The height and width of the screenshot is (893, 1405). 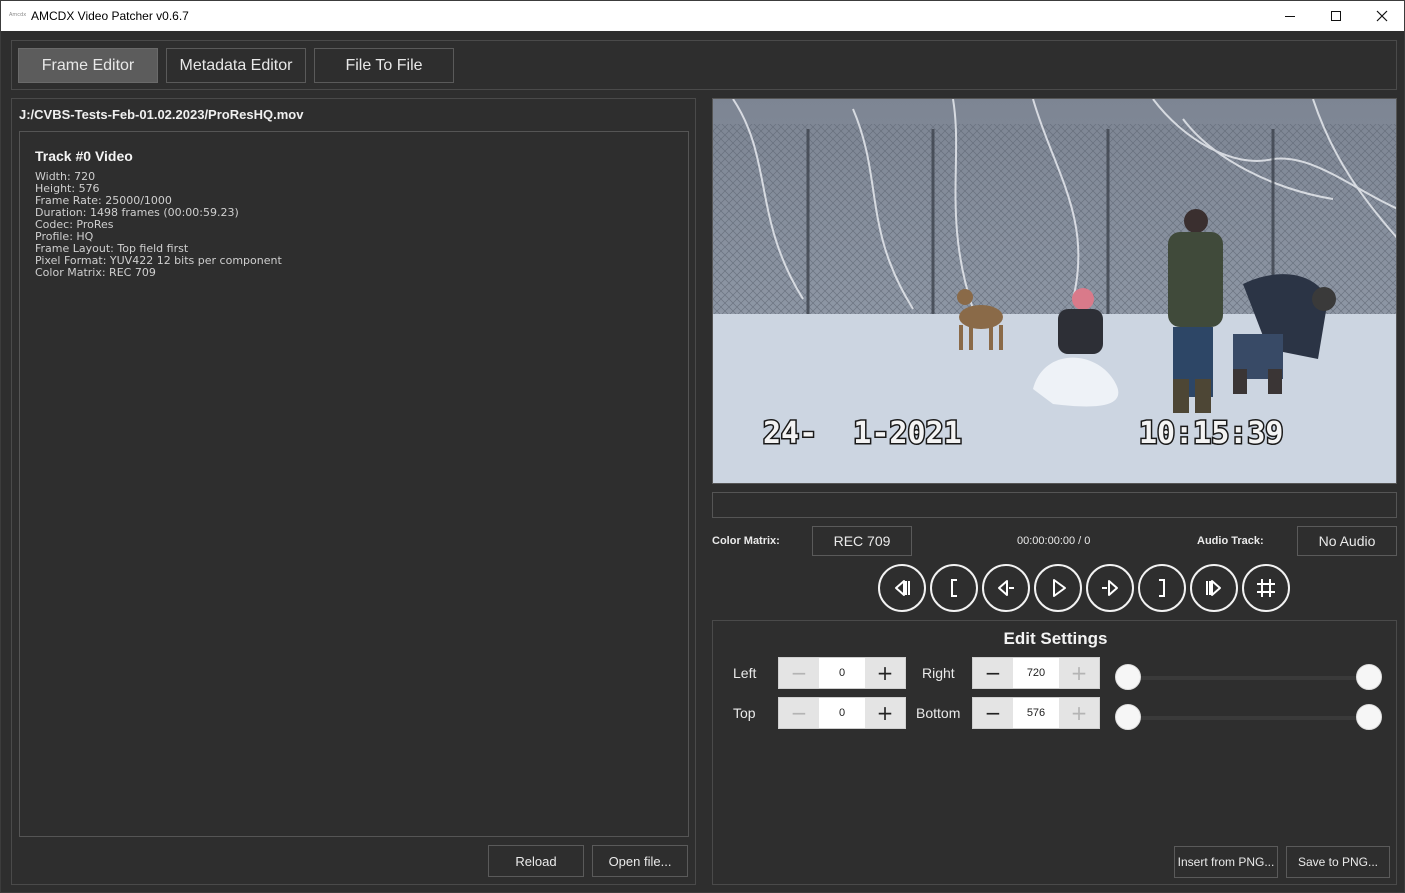 What do you see at coordinates (95, 272) in the screenshot?
I see `track-info-line: Color Matrix: REC 709` at bounding box center [95, 272].